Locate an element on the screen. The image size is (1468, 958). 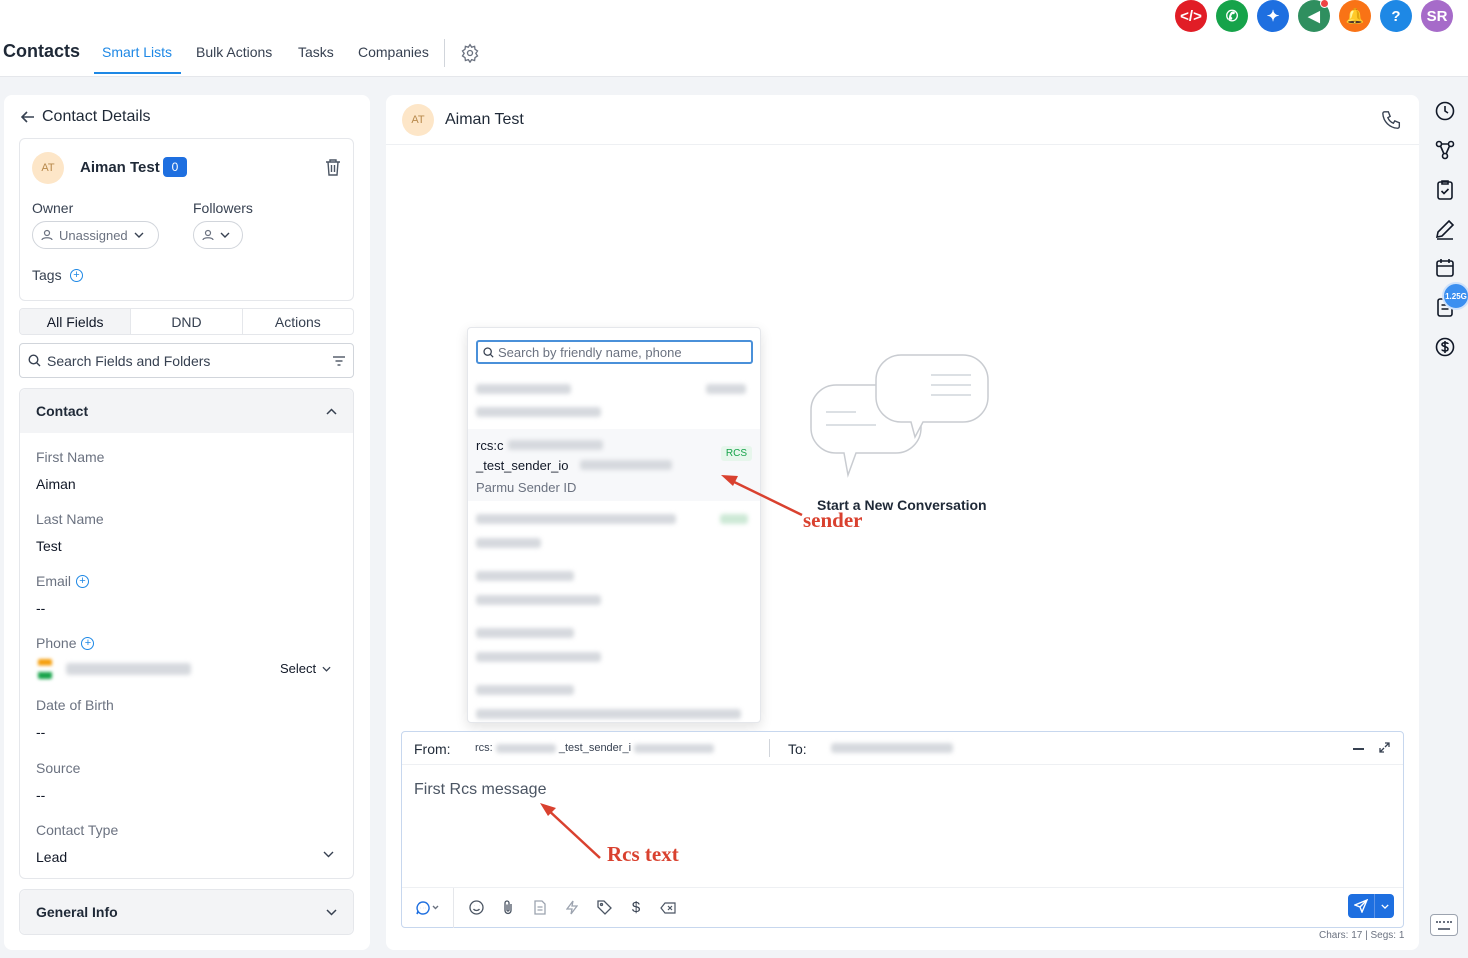
calendar-icon is located at coordinates (1445, 268).